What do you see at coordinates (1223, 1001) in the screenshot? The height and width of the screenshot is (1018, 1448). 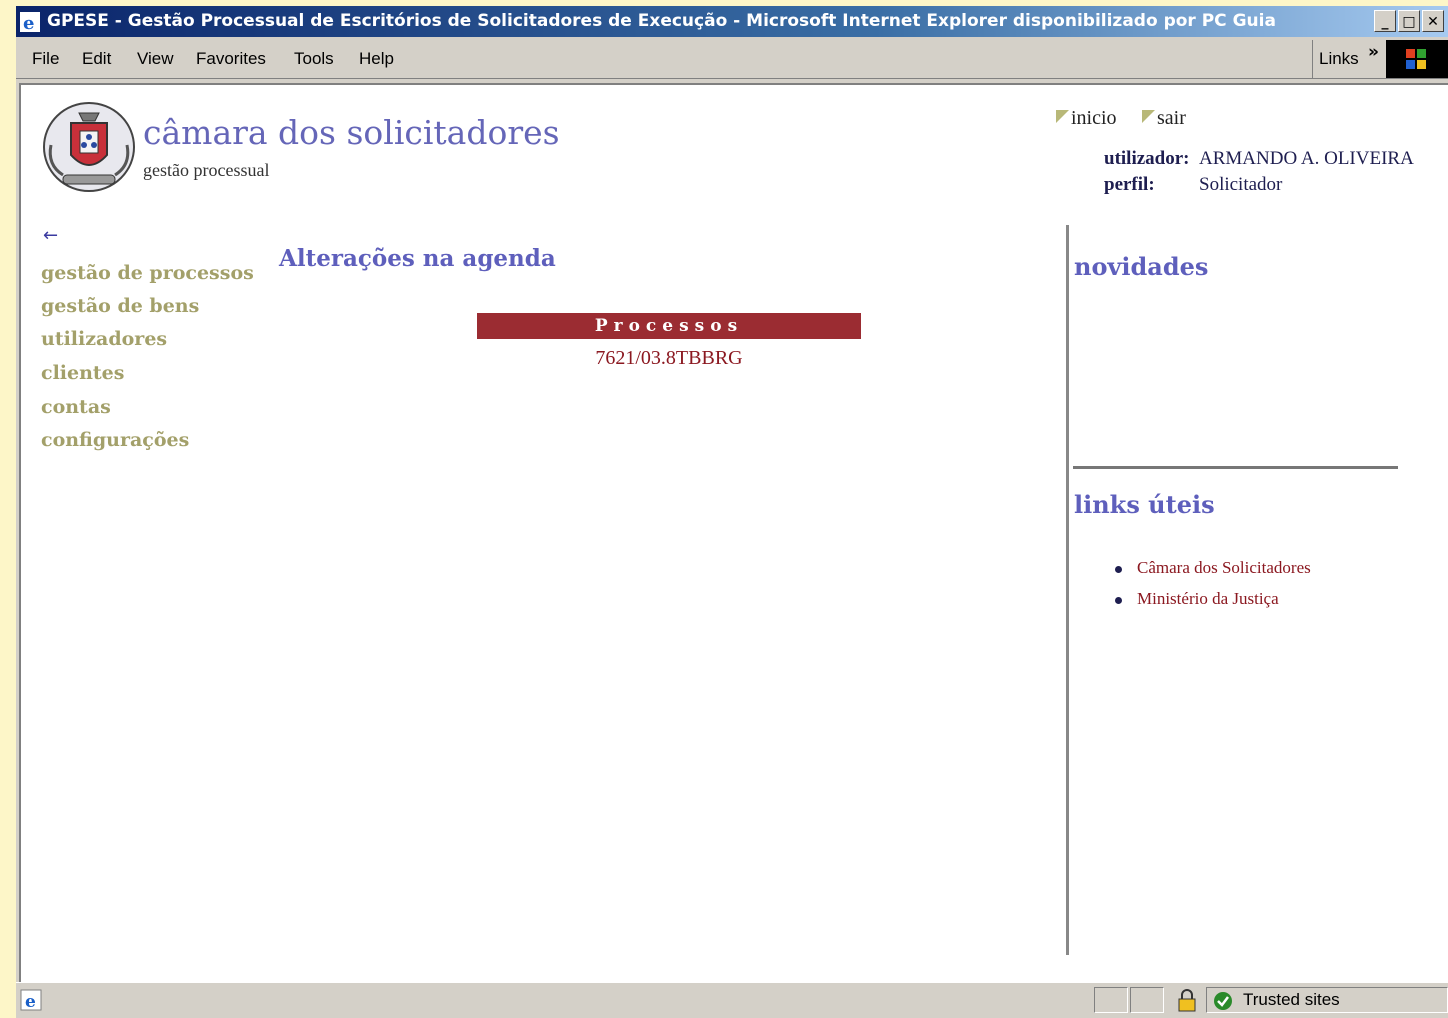 I see `trusted-check-icon` at bounding box center [1223, 1001].